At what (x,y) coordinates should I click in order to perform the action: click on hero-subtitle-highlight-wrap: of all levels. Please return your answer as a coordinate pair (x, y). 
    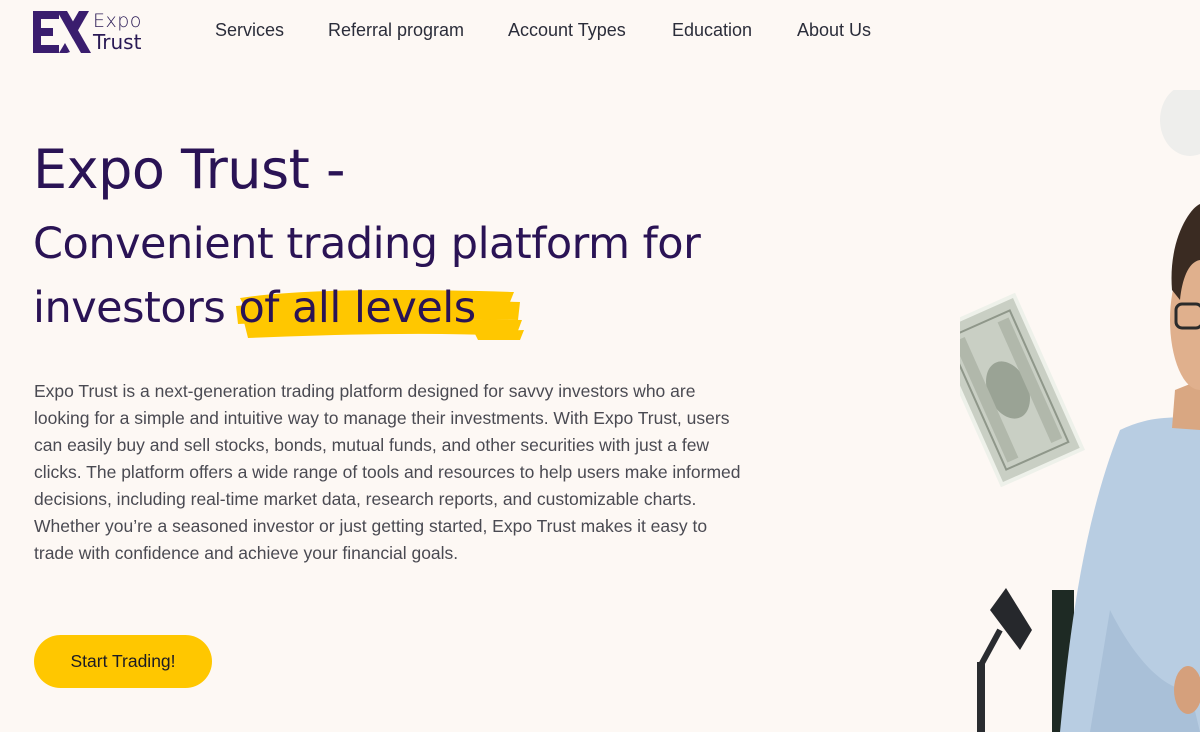
    Looking at the image, I should click on (380, 308).